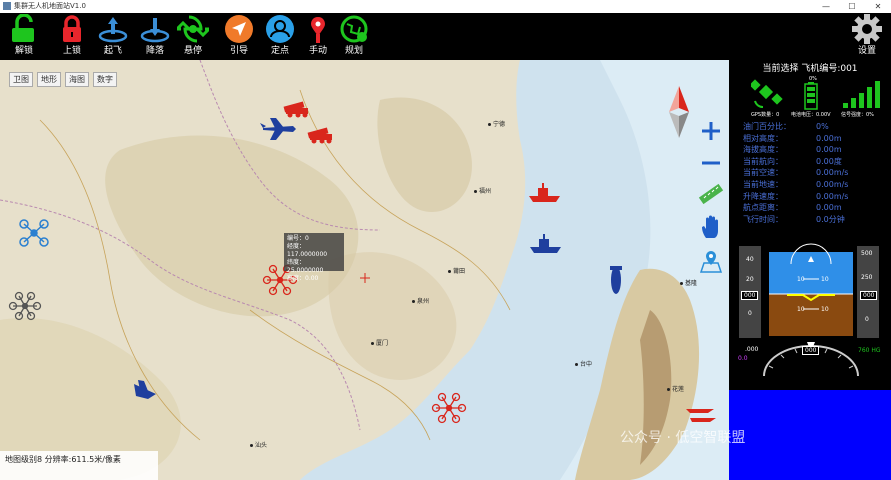 The height and width of the screenshot is (480, 891). What do you see at coordinates (792, 138) in the screenshot?
I see `telemetry-row: 相对高度： 0.00m` at bounding box center [792, 138].